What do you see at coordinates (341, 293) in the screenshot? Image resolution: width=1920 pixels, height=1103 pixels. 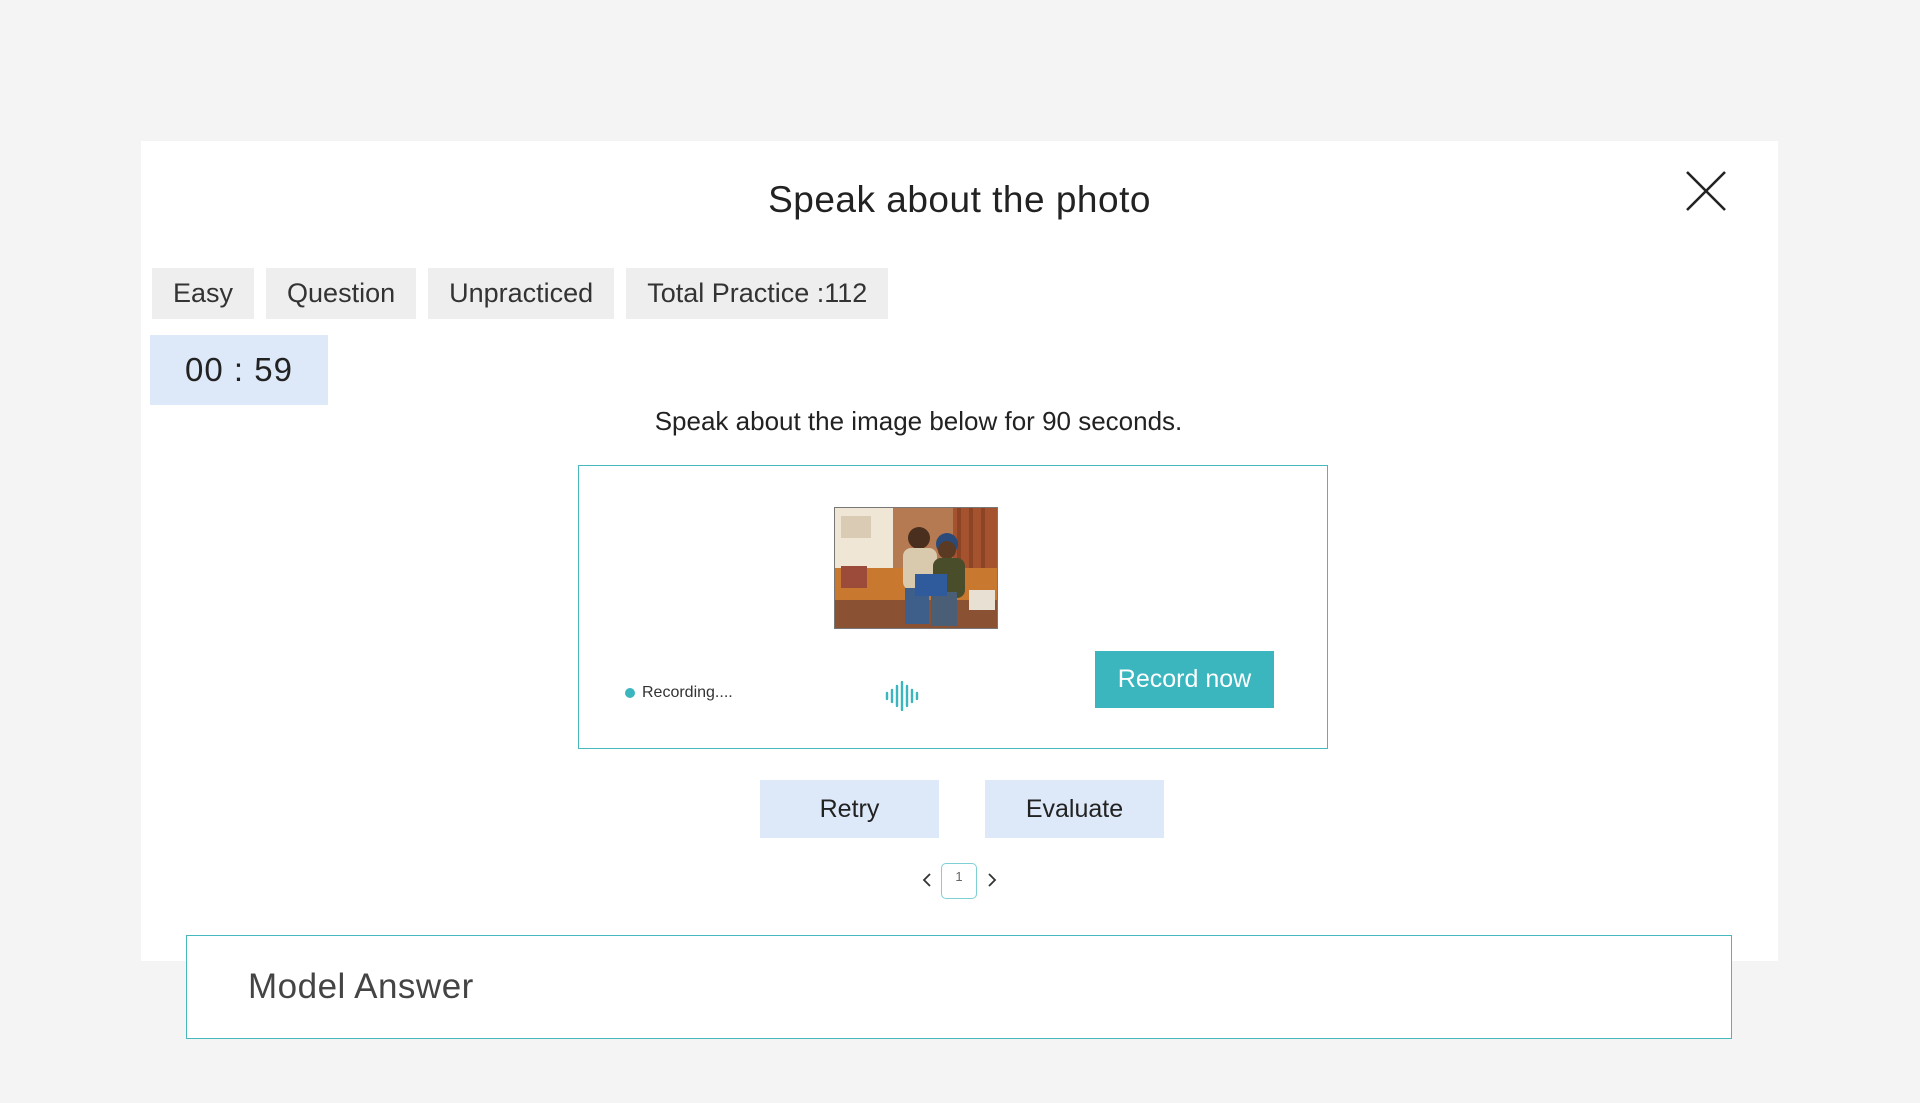 I see `type-tag: Question` at bounding box center [341, 293].